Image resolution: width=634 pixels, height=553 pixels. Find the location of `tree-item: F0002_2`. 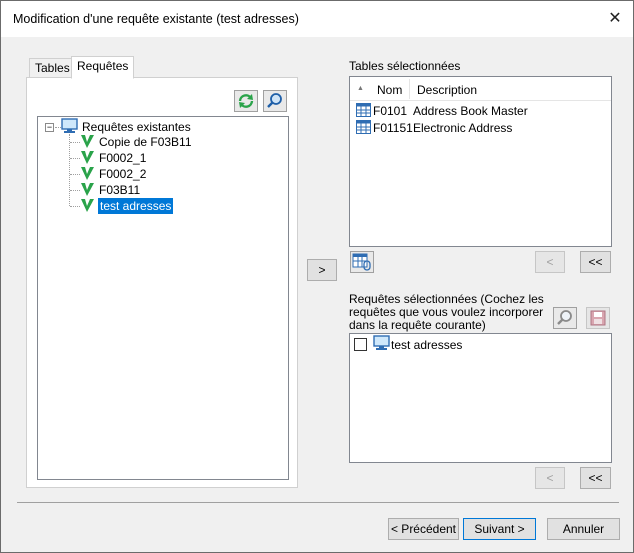

tree-item: F0002_2 is located at coordinates (122, 174).